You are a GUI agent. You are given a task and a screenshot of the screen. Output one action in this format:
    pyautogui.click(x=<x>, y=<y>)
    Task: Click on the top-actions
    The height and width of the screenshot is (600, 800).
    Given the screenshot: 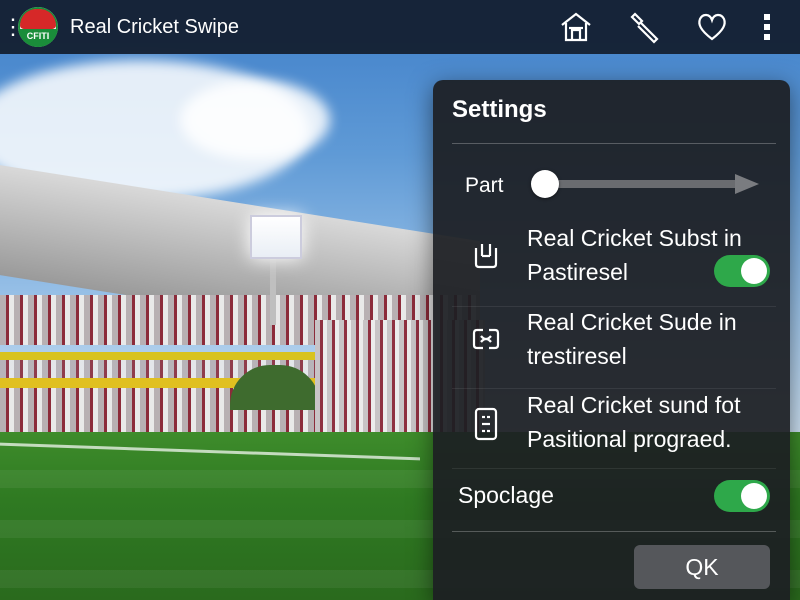 What is the action you would take?
    pyautogui.click(x=659, y=27)
    